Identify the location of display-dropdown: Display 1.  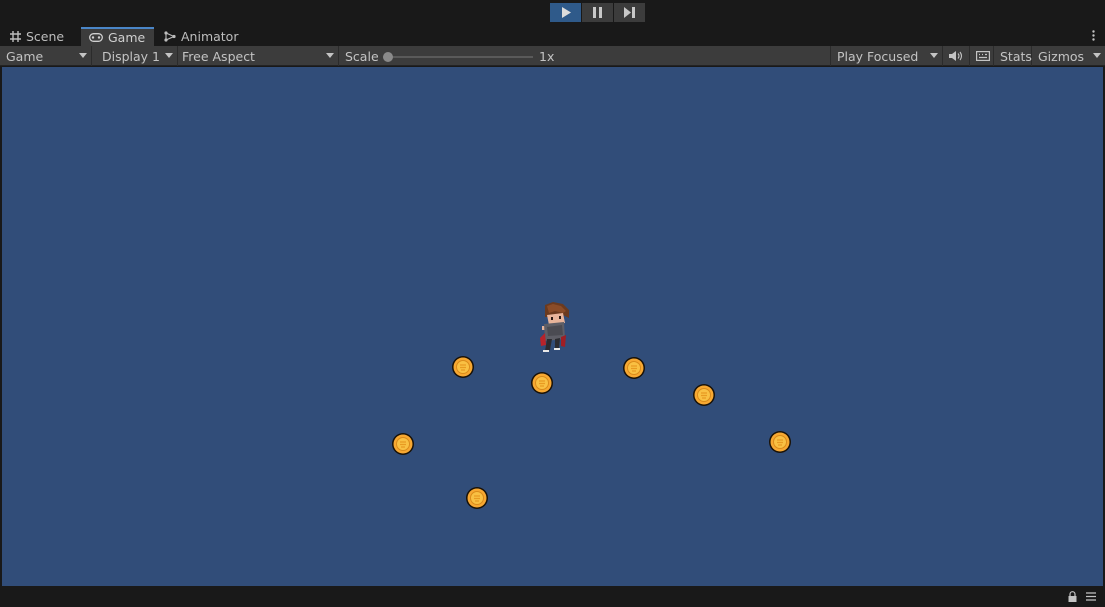
(137, 56).